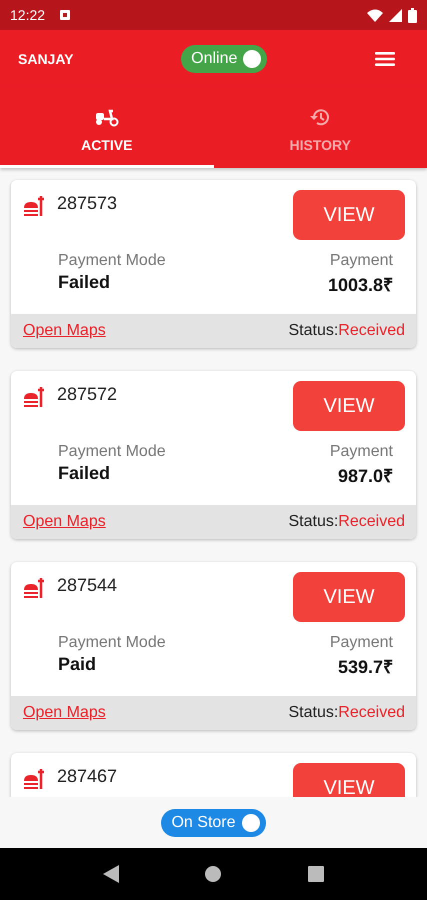 The image size is (427, 900). I want to click on user-name: SANJAY, so click(46, 58).